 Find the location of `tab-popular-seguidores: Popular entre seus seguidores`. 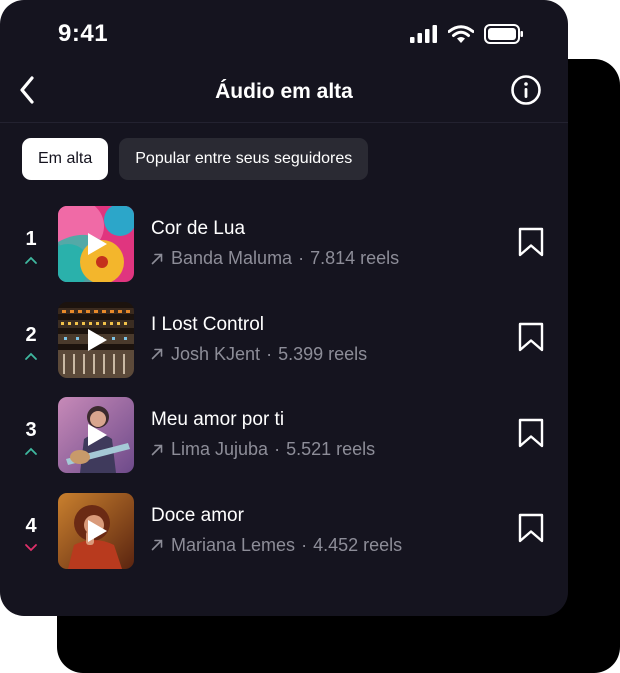

tab-popular-seguidores: Popular entre seus seguidores is located at coordinates (244, 159).